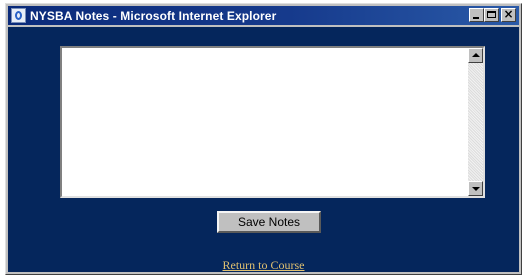  I want to click on notes-scrollbar, so click(475, 122).